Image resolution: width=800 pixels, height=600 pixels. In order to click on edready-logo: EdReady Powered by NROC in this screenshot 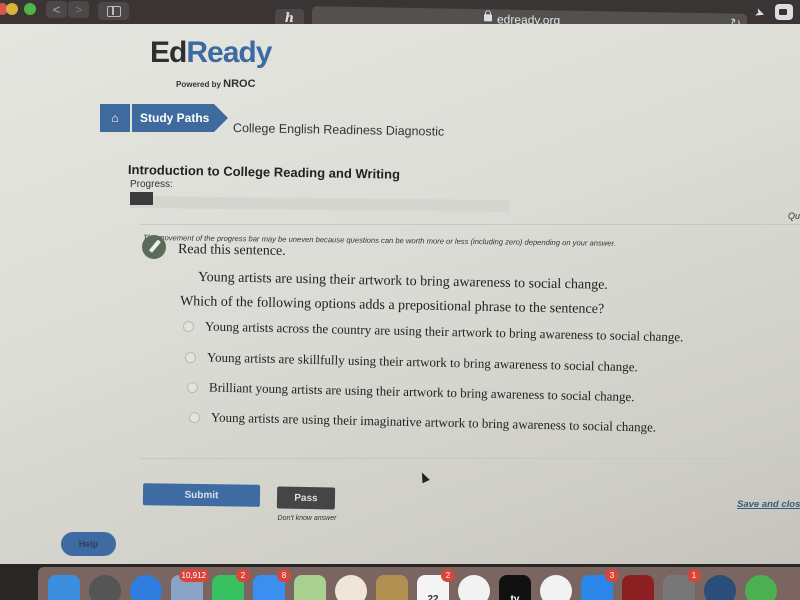, I will do `click(211, 63)`.